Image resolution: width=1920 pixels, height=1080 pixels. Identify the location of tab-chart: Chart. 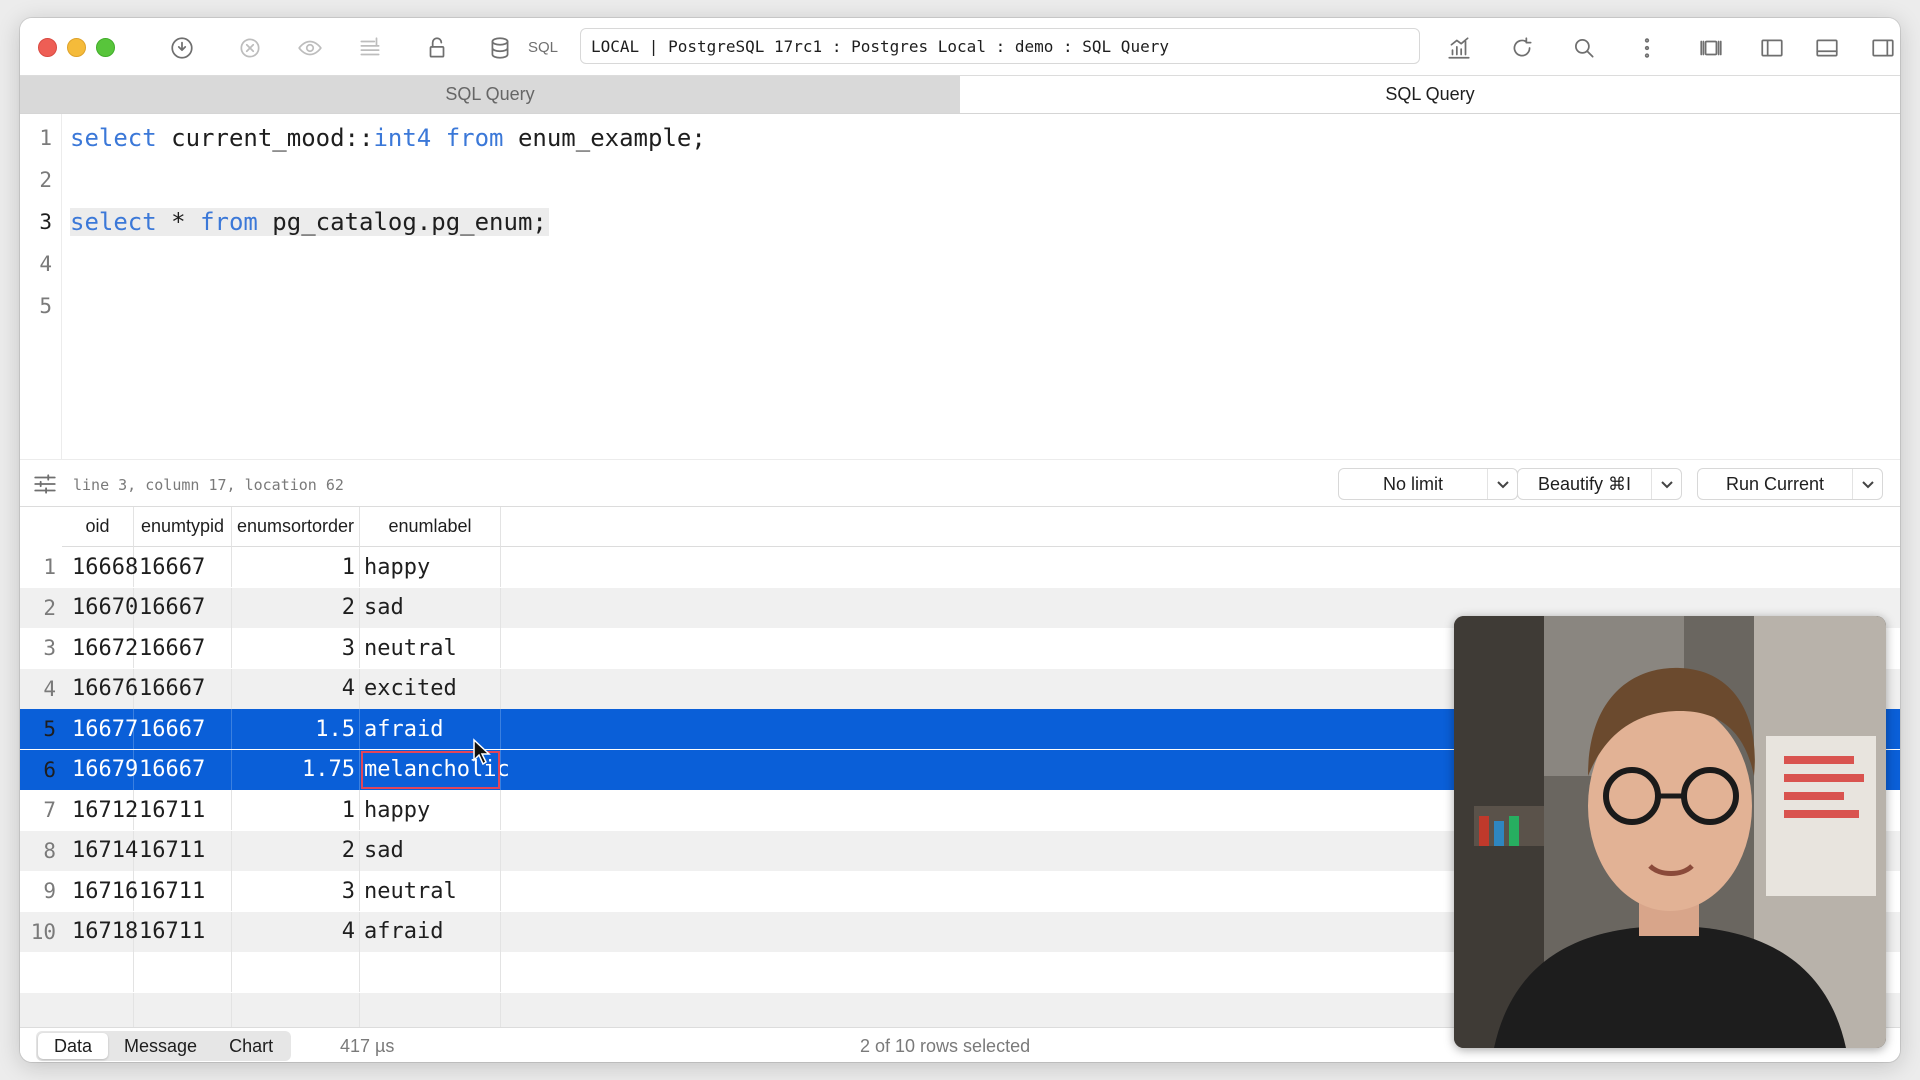
(251, 1046).